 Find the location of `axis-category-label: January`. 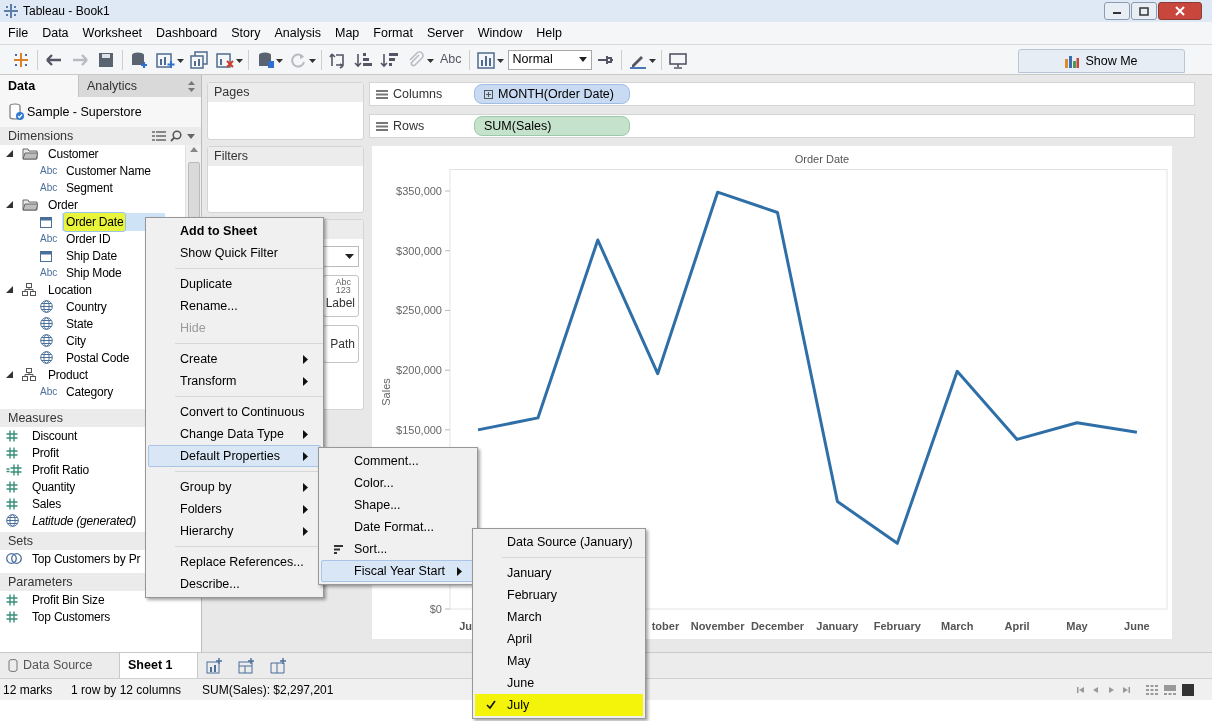

axis-category-label: January is located at coordinates (837, 626).